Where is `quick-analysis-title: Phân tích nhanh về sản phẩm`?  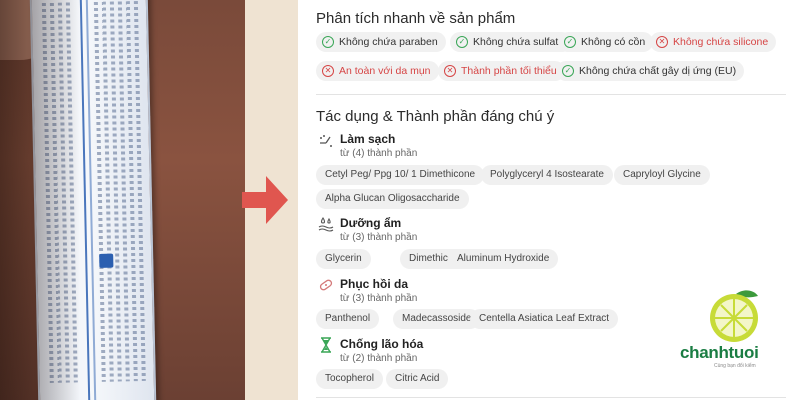 quick-analysis-title: Phân tích nhanh về sản phẩm is located at coordinates (416, 18).